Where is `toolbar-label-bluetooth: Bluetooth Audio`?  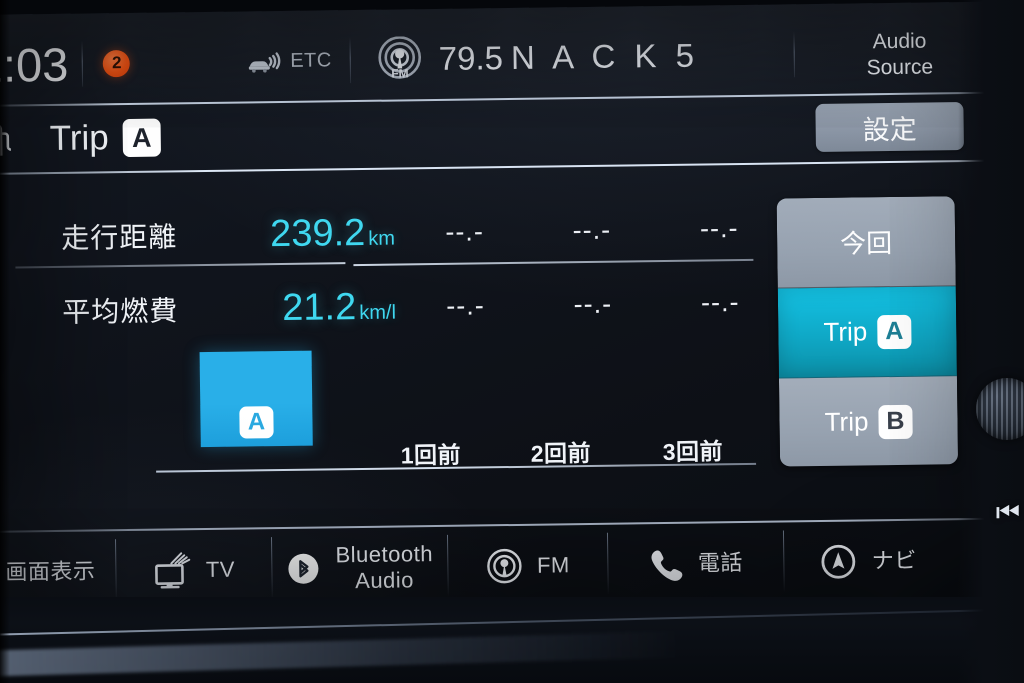 toolbar-label-bluetooth: Bluetooth Audio is located at coordinates (384, 567).